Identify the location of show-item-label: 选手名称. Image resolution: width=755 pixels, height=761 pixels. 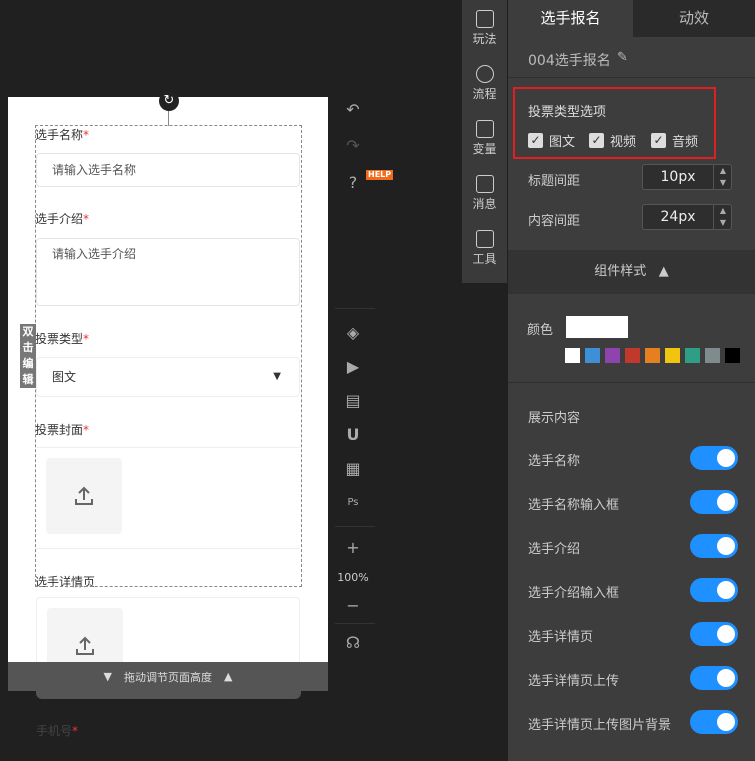
(554, 461).